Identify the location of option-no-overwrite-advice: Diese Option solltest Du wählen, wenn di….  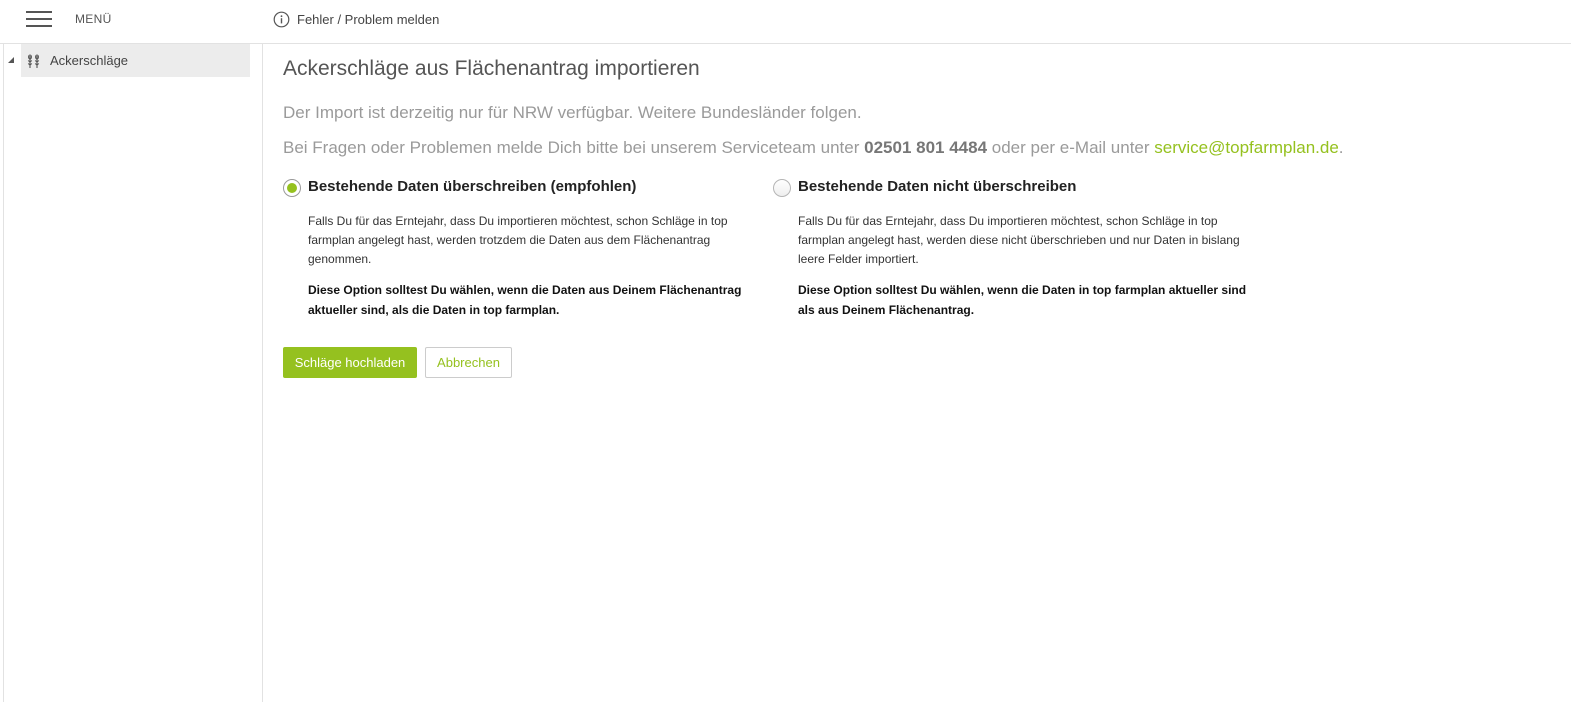
(1022, 300).